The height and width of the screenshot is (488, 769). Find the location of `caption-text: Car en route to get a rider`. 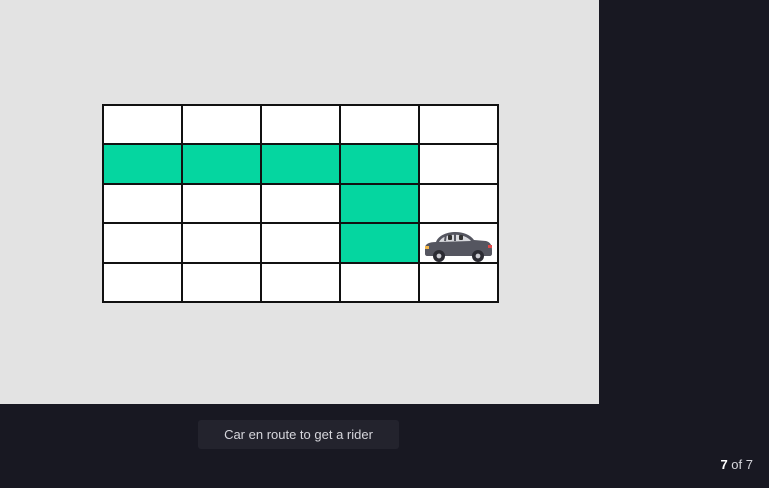

caption-text: Car en route to get a rider is located at coordinates (298, 434).